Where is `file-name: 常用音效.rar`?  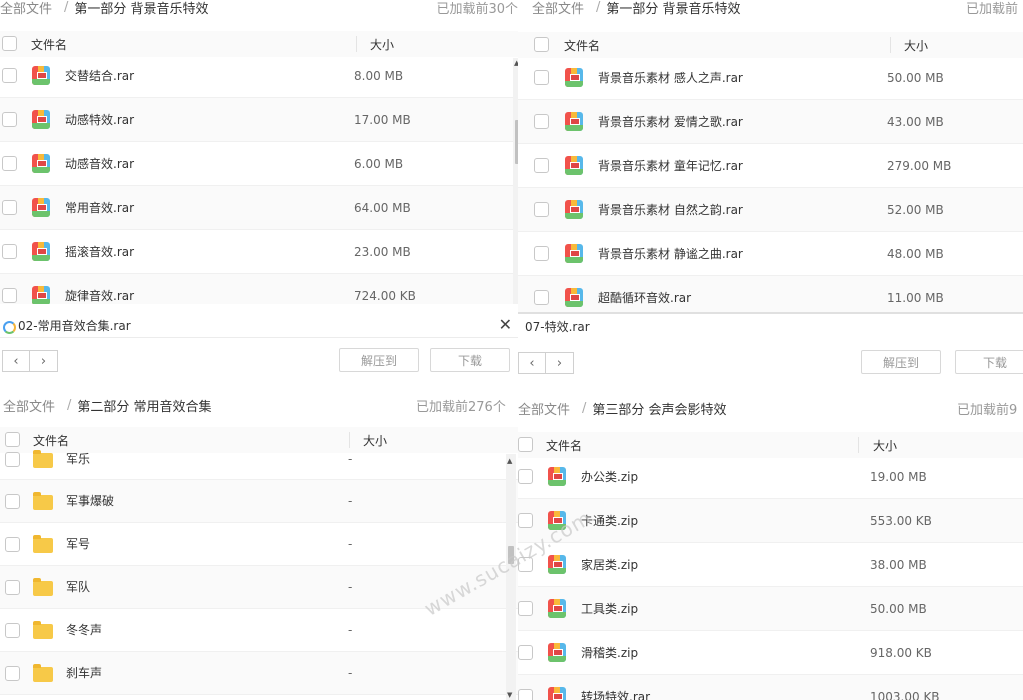 file-name: 常用音效.rar is located at coordinates (99, 208).